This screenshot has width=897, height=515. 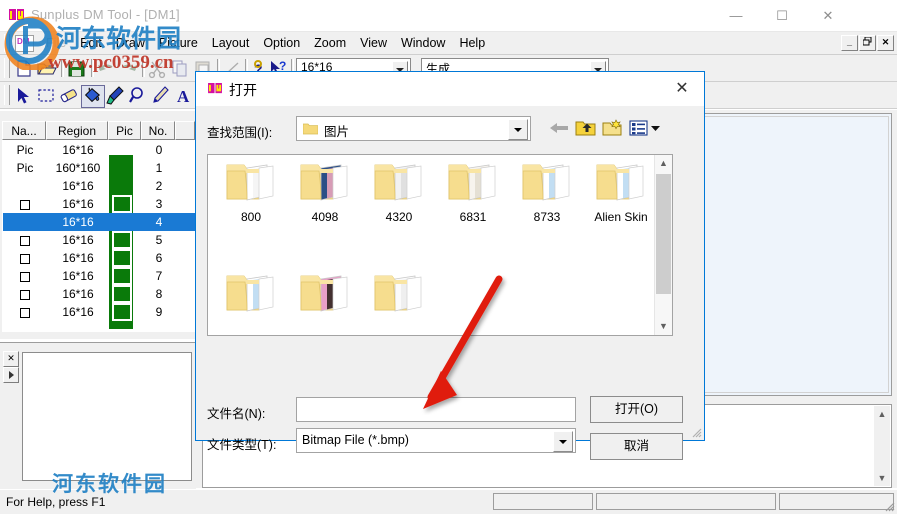 I want to click on table-row: Pic 160*160 1, so click(x=99, y=168).